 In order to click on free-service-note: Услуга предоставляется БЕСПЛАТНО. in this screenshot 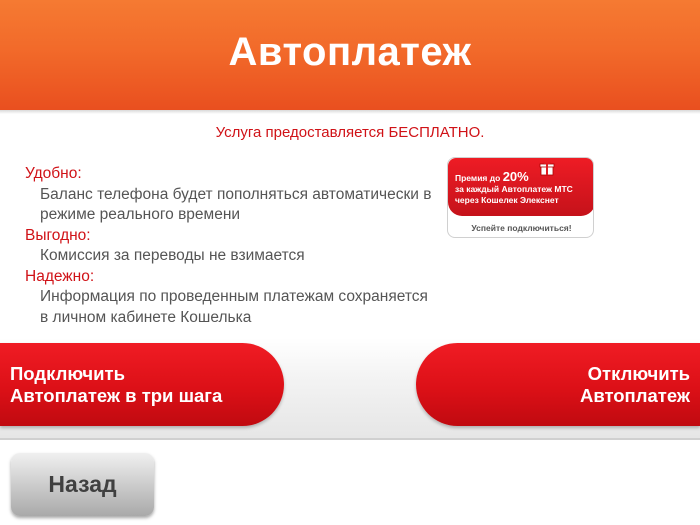, I will do `click(350, 132)`.